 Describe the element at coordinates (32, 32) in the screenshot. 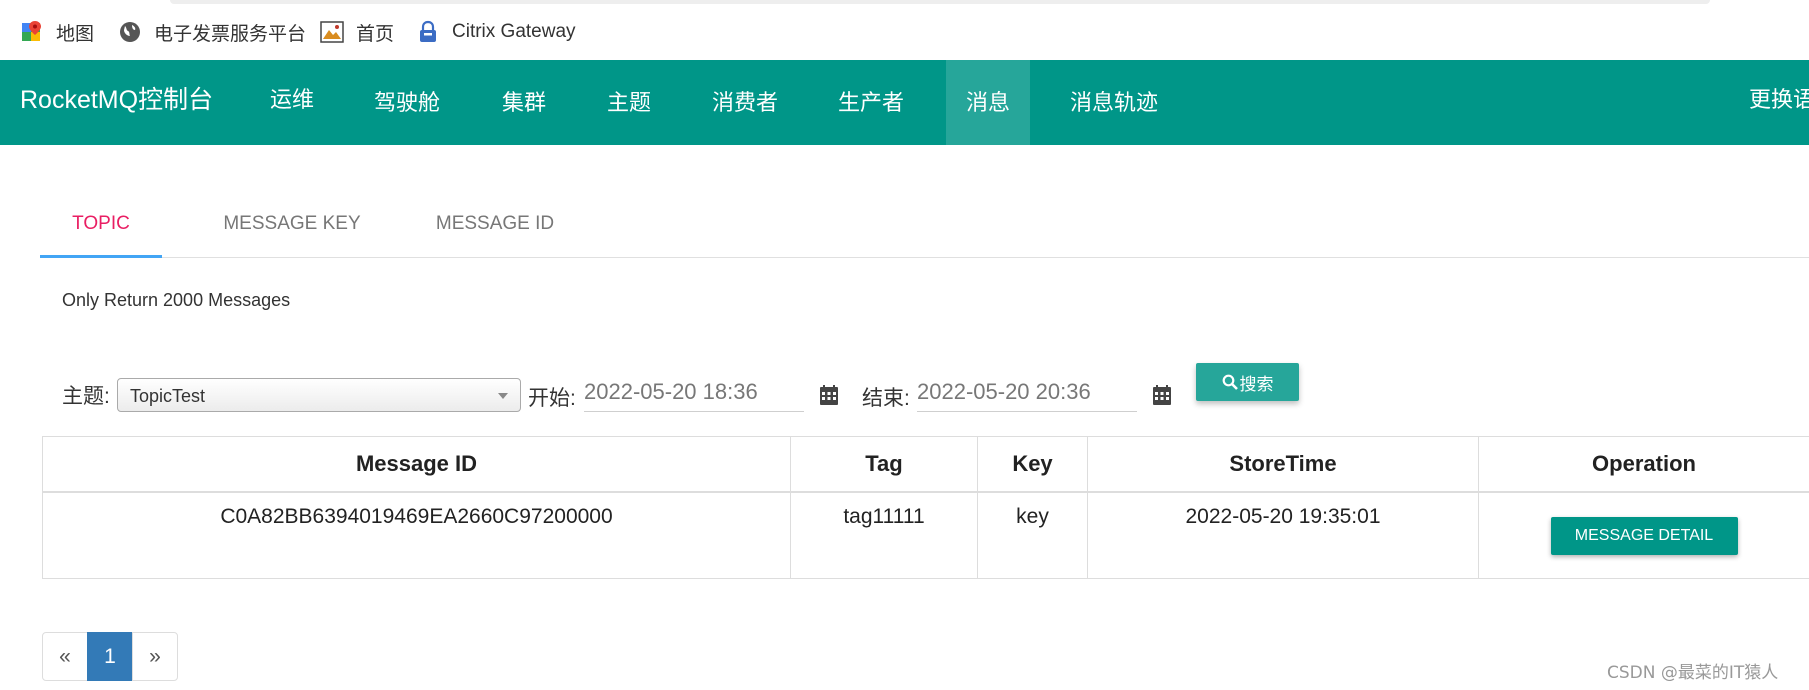

I see `maps-icon` at that location.